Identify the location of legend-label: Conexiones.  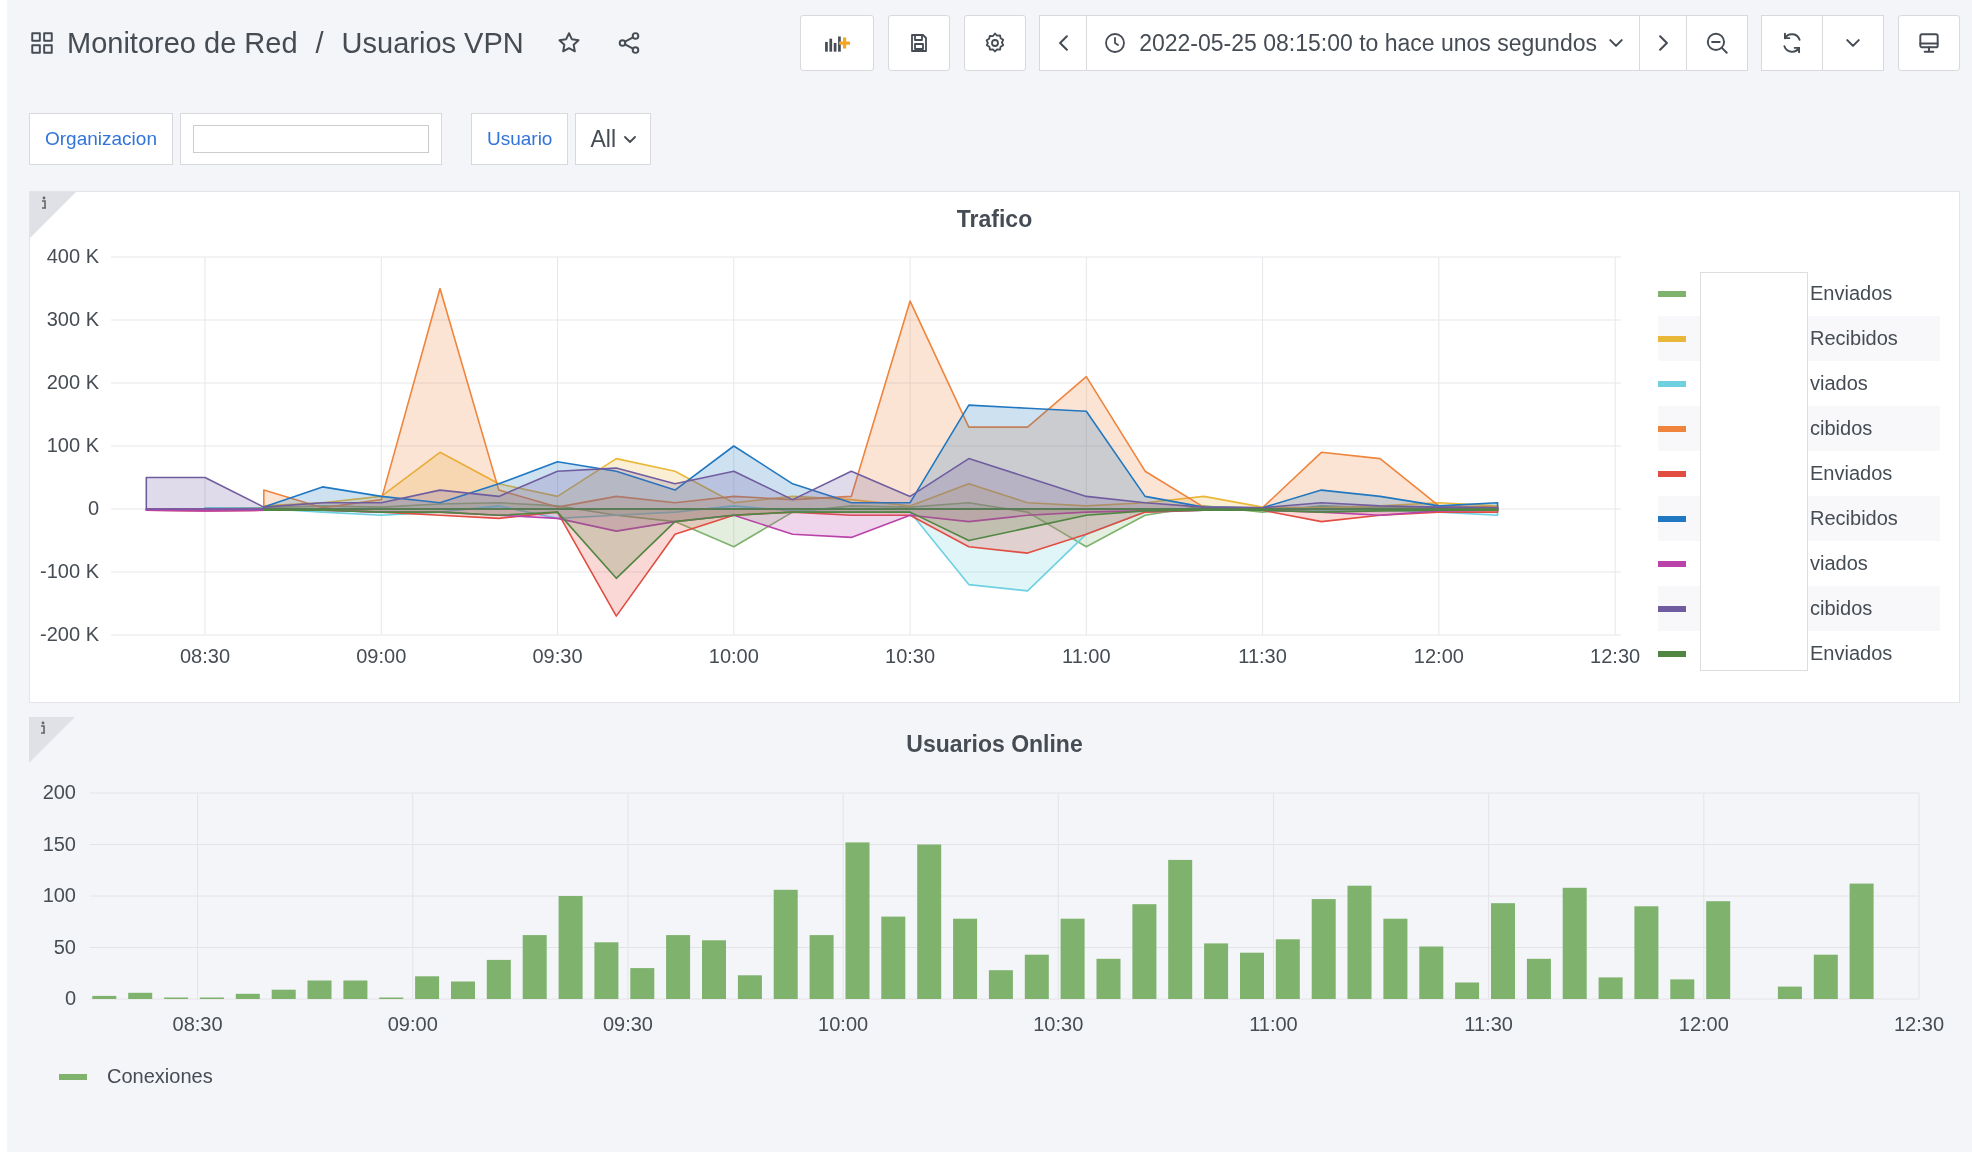
(160, 1076).